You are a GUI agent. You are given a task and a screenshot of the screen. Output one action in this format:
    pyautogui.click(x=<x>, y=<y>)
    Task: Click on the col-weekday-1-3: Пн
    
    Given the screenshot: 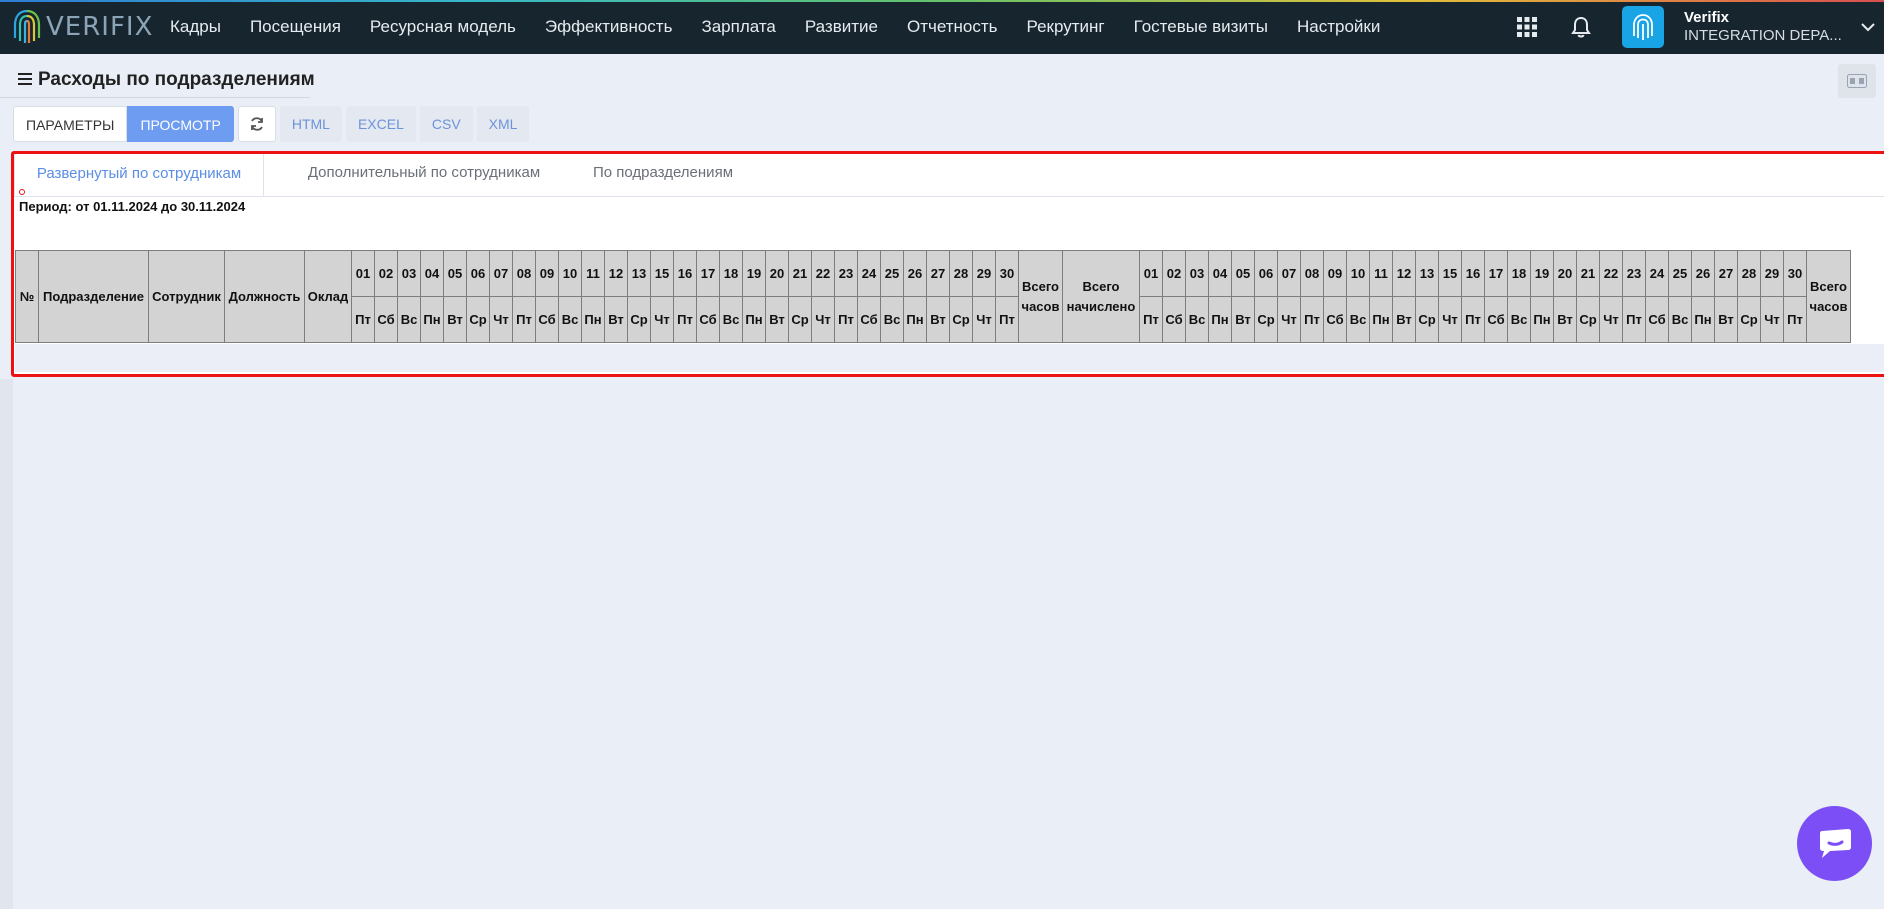 What is the action you would take?
    pyautogui.click(x=432, y=319)
    